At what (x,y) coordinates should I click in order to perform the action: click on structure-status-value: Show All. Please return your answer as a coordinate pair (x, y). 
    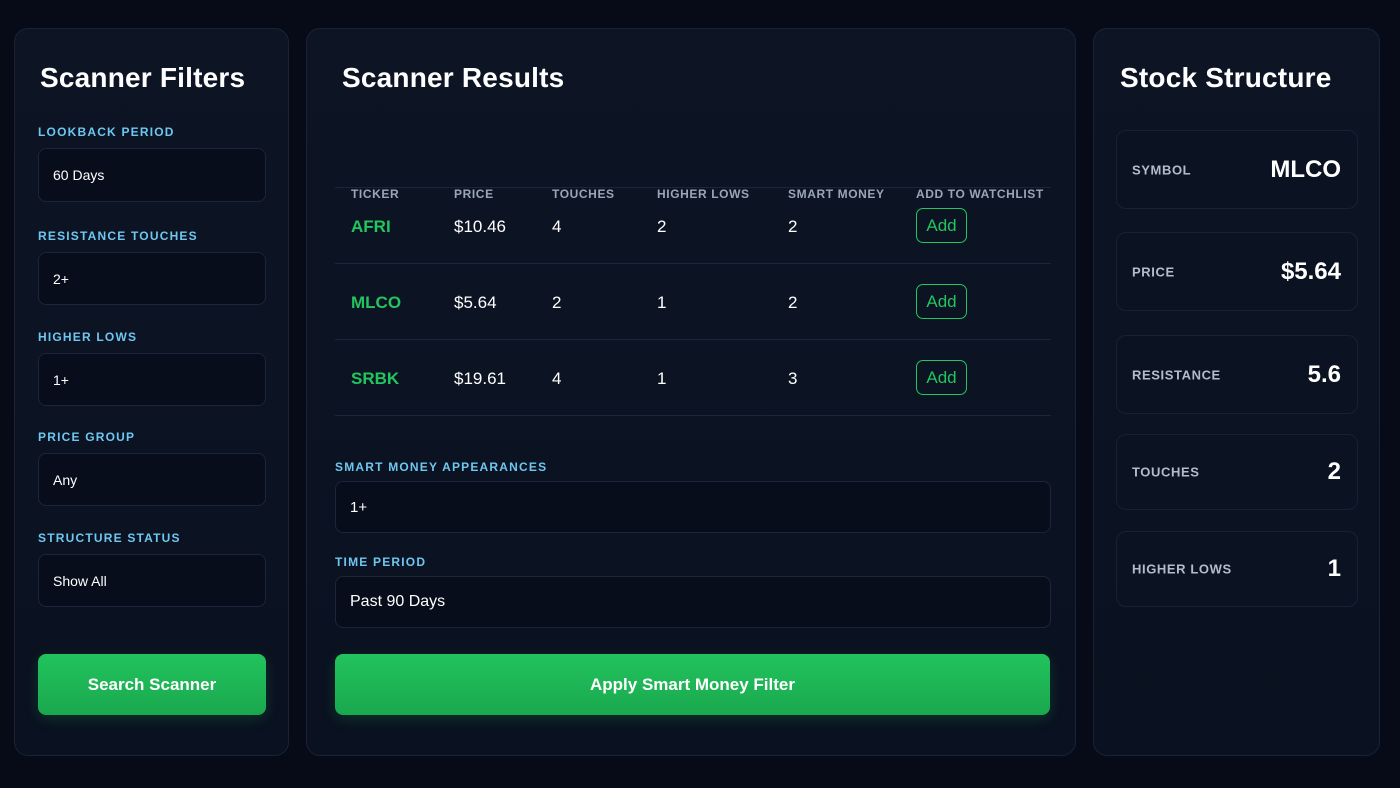
    Looking at the image, I should click on (80, 580).